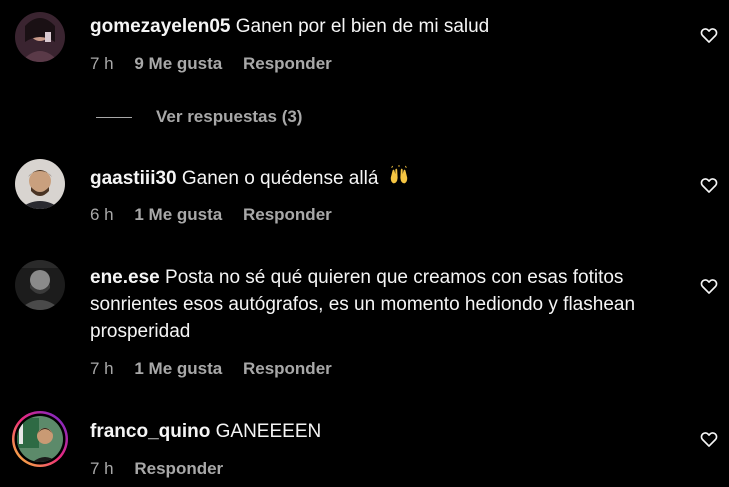  What do you see at coordinates (114, 117) in the screenshot?
I see `replies-divider` at bounding box center [114, 117].